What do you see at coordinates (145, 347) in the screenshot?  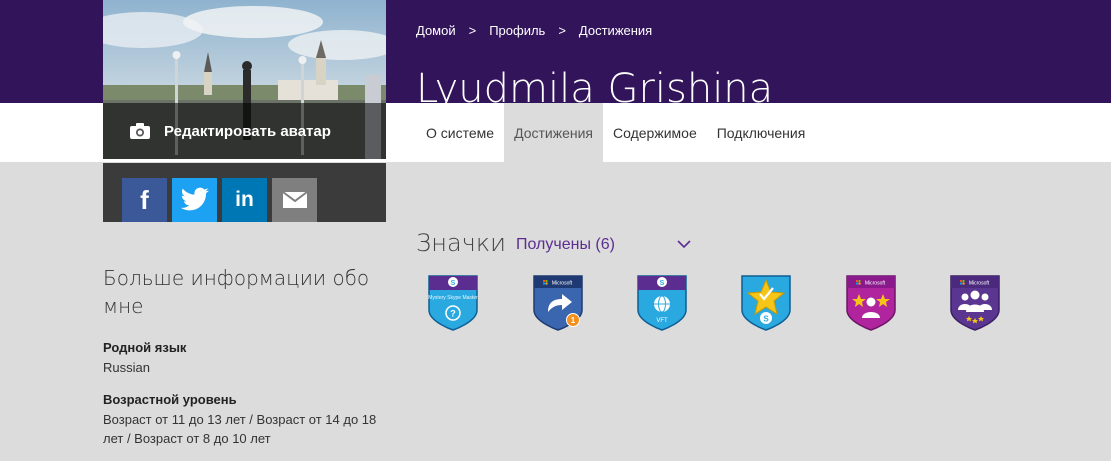 I see `native-language-label: Родной язык` at bounding box center [145, 347].